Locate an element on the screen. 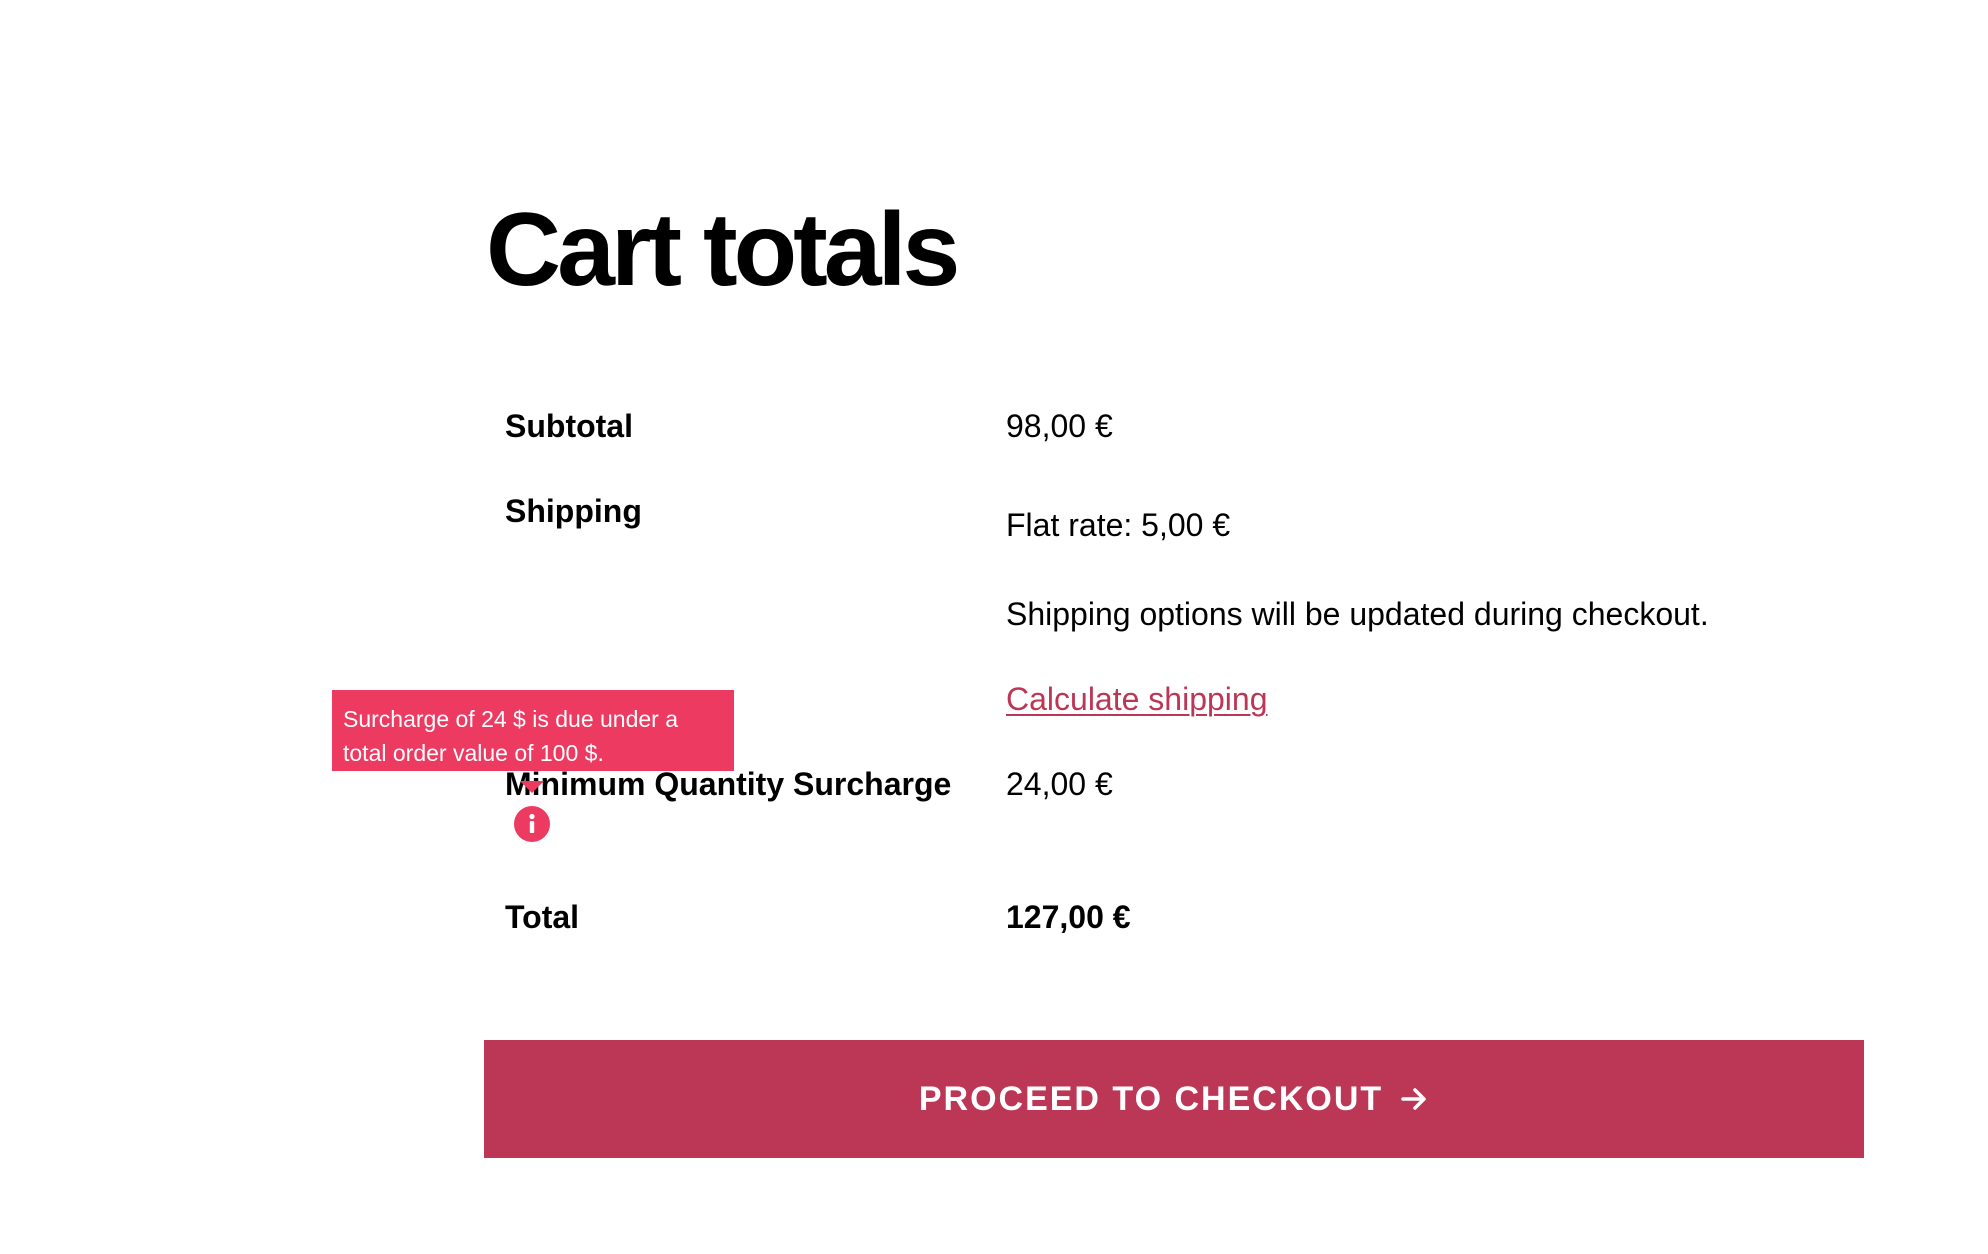 This screenshot has width=1988, height=1254. subtotal-label: Subtotal is located at coordinates (569, 426).